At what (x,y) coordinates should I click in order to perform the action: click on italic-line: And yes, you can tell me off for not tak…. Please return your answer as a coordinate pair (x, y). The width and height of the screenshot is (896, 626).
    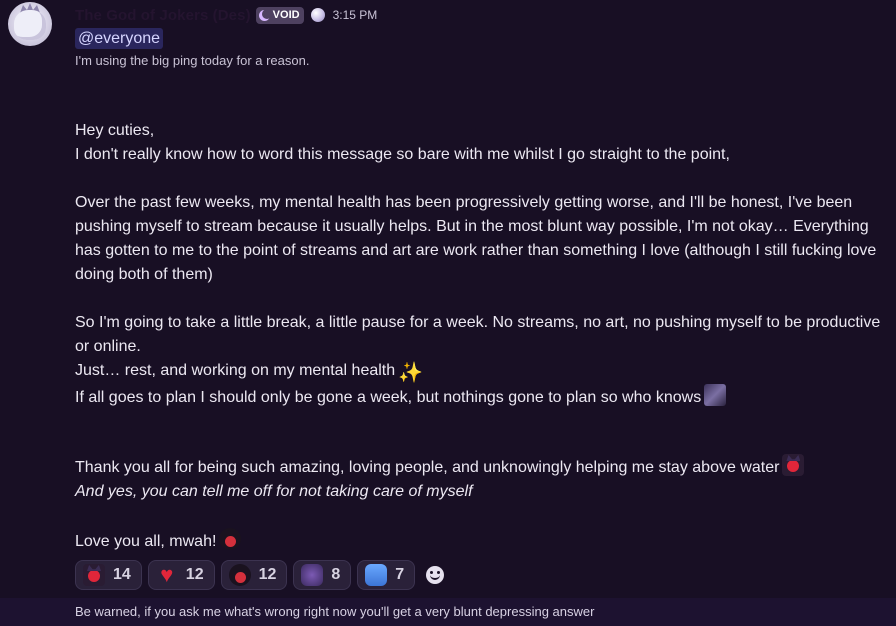
    Looking at the image, I should click on (274, 491).